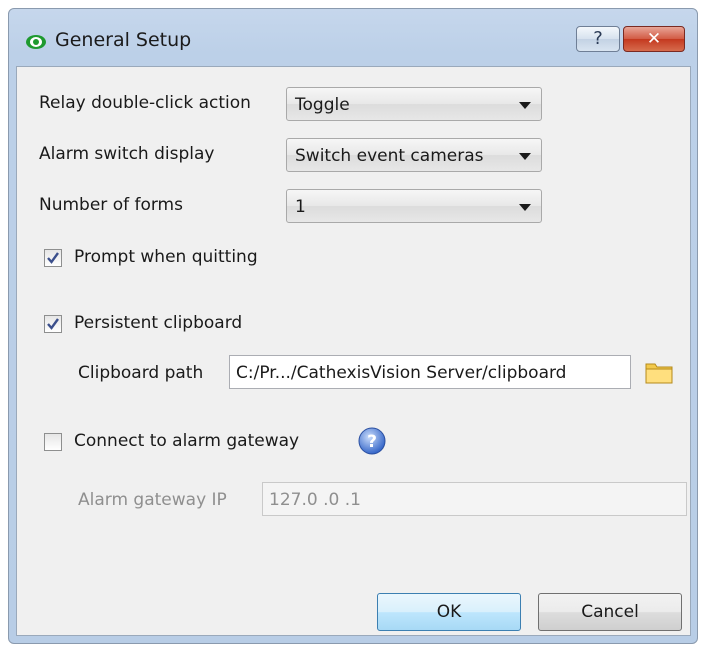 This screenshot has width=707, height=652. Describe the element at coordinates (158, 323) in the screenshot. I see `persistent-clipboard-label: Persistent clipboard` at that location.